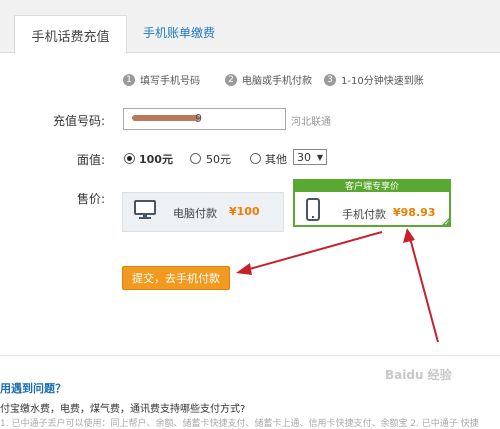  What do you see at coordinates (244, 269) in the screenshot?
I see `arrowhead-submit` at bounding box center [244, 269].